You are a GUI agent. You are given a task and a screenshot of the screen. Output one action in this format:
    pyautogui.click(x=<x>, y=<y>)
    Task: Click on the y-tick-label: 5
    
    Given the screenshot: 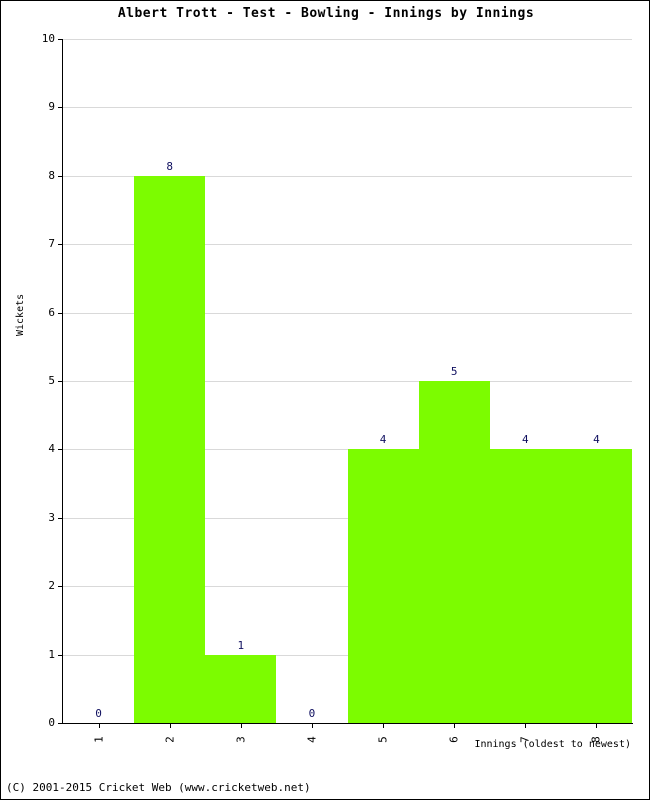 What is the action you would take?
    pyautogui.click(x=51, y=380)
    